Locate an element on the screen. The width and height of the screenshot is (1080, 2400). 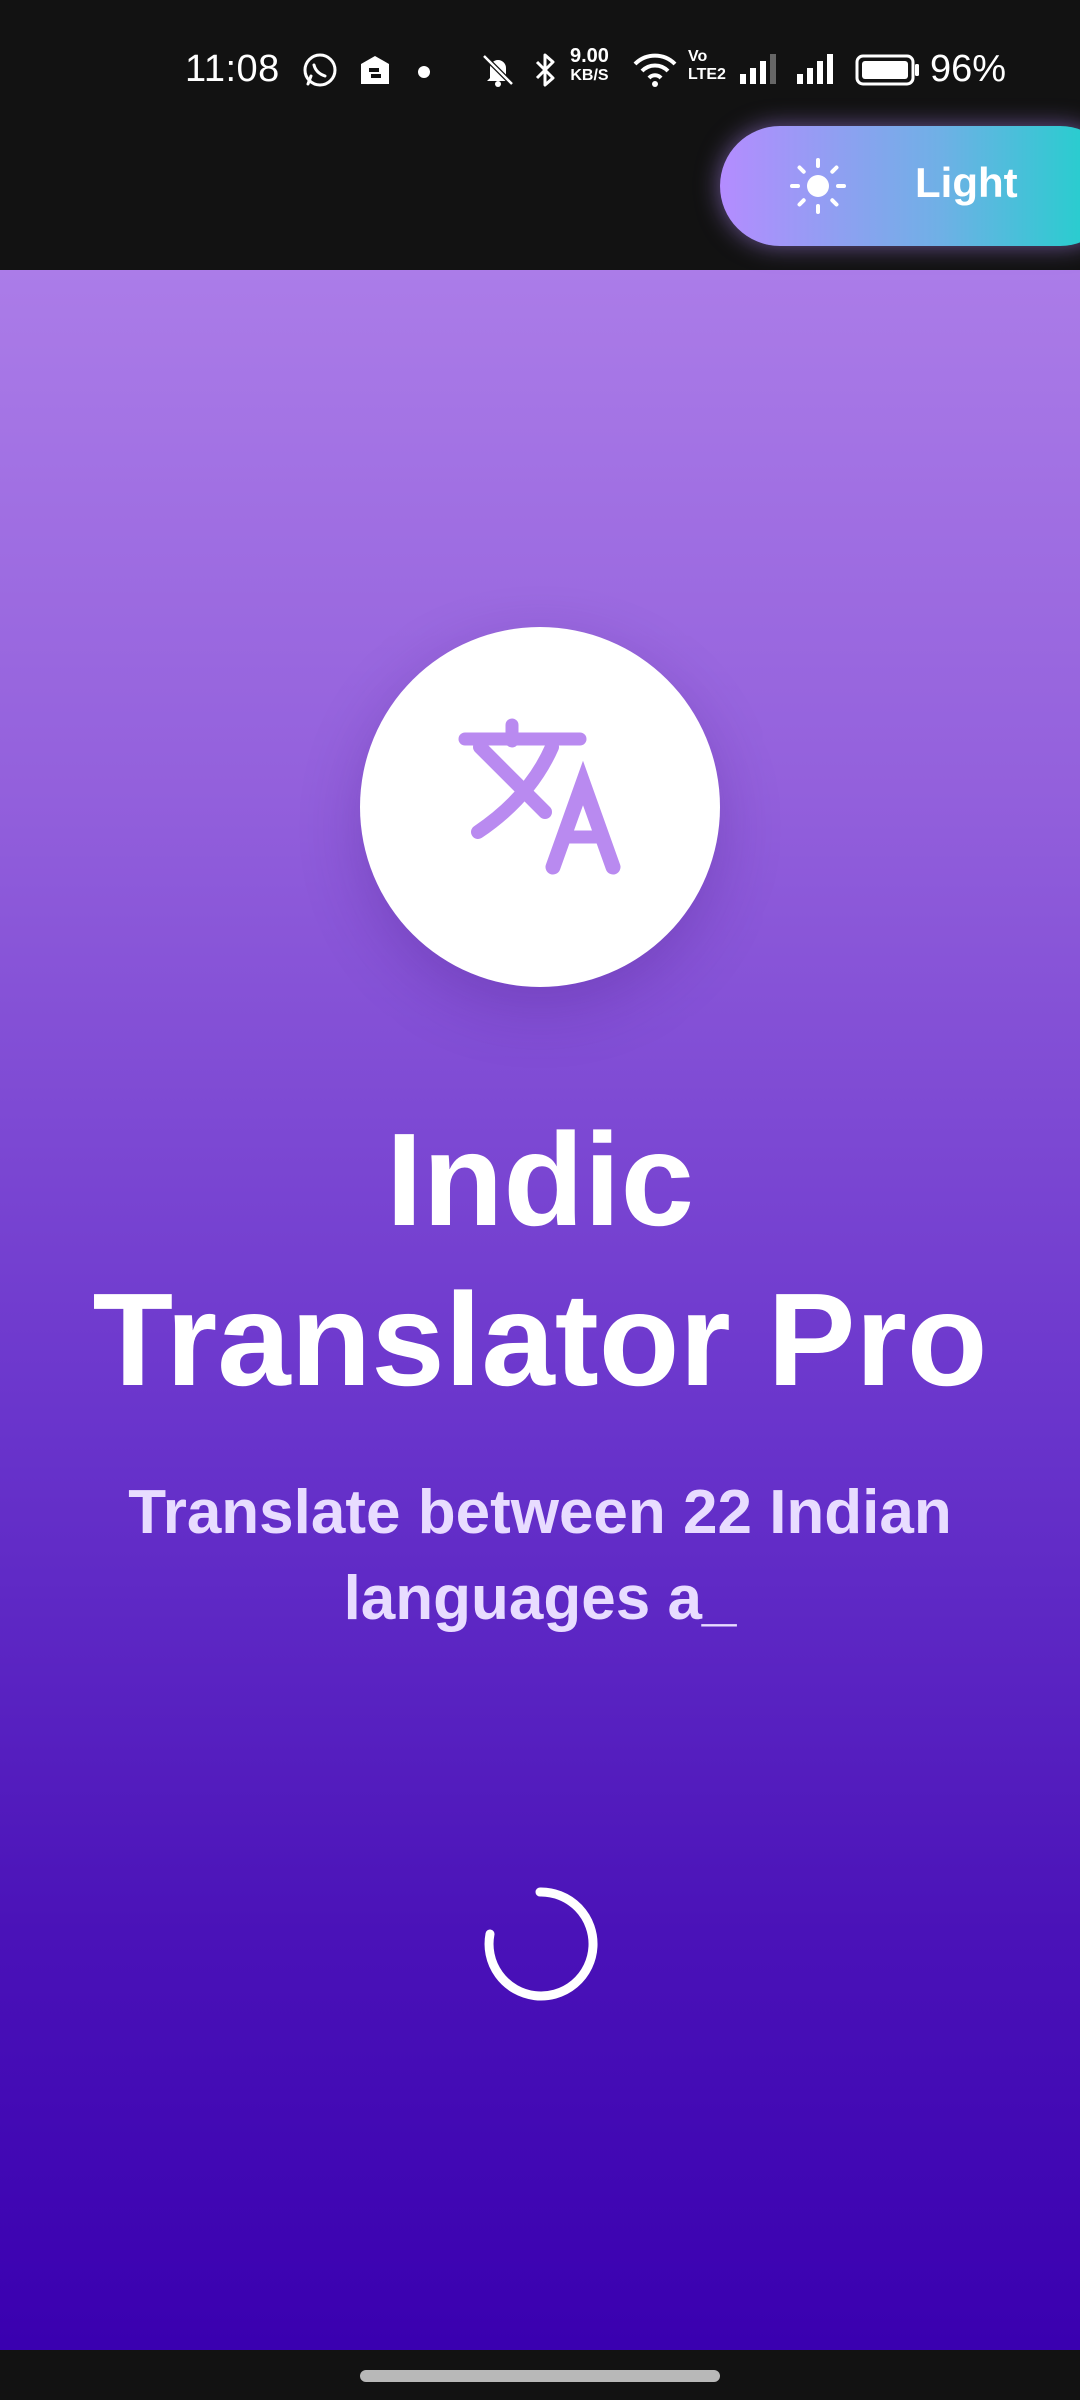
dot-icon is located at coordinates (424, 72).